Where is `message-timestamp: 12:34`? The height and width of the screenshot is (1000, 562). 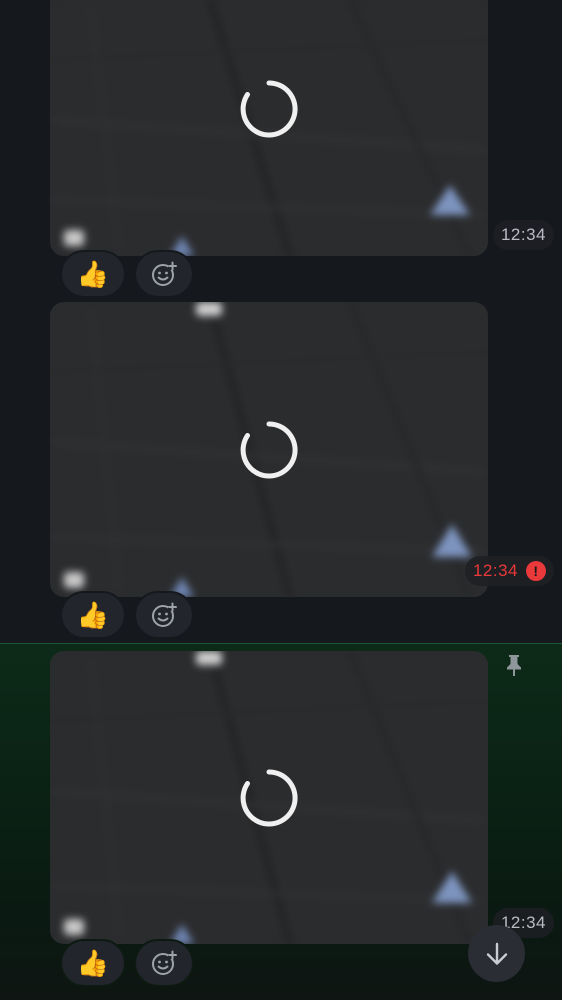
message-timestamp: 12:34 is located at coordinates (523, 235).